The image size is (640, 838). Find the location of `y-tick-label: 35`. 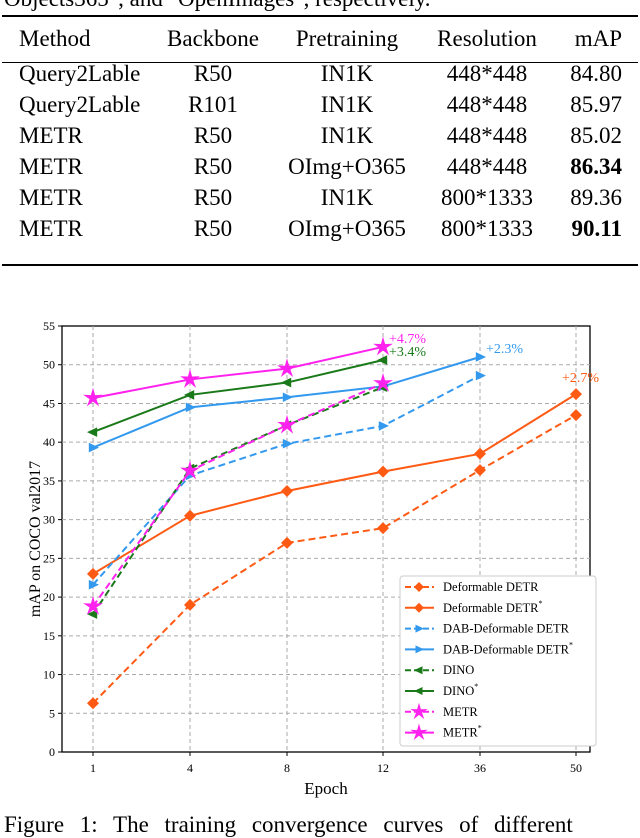

y-tick-label: 35 is located at coordinates (49, 481).